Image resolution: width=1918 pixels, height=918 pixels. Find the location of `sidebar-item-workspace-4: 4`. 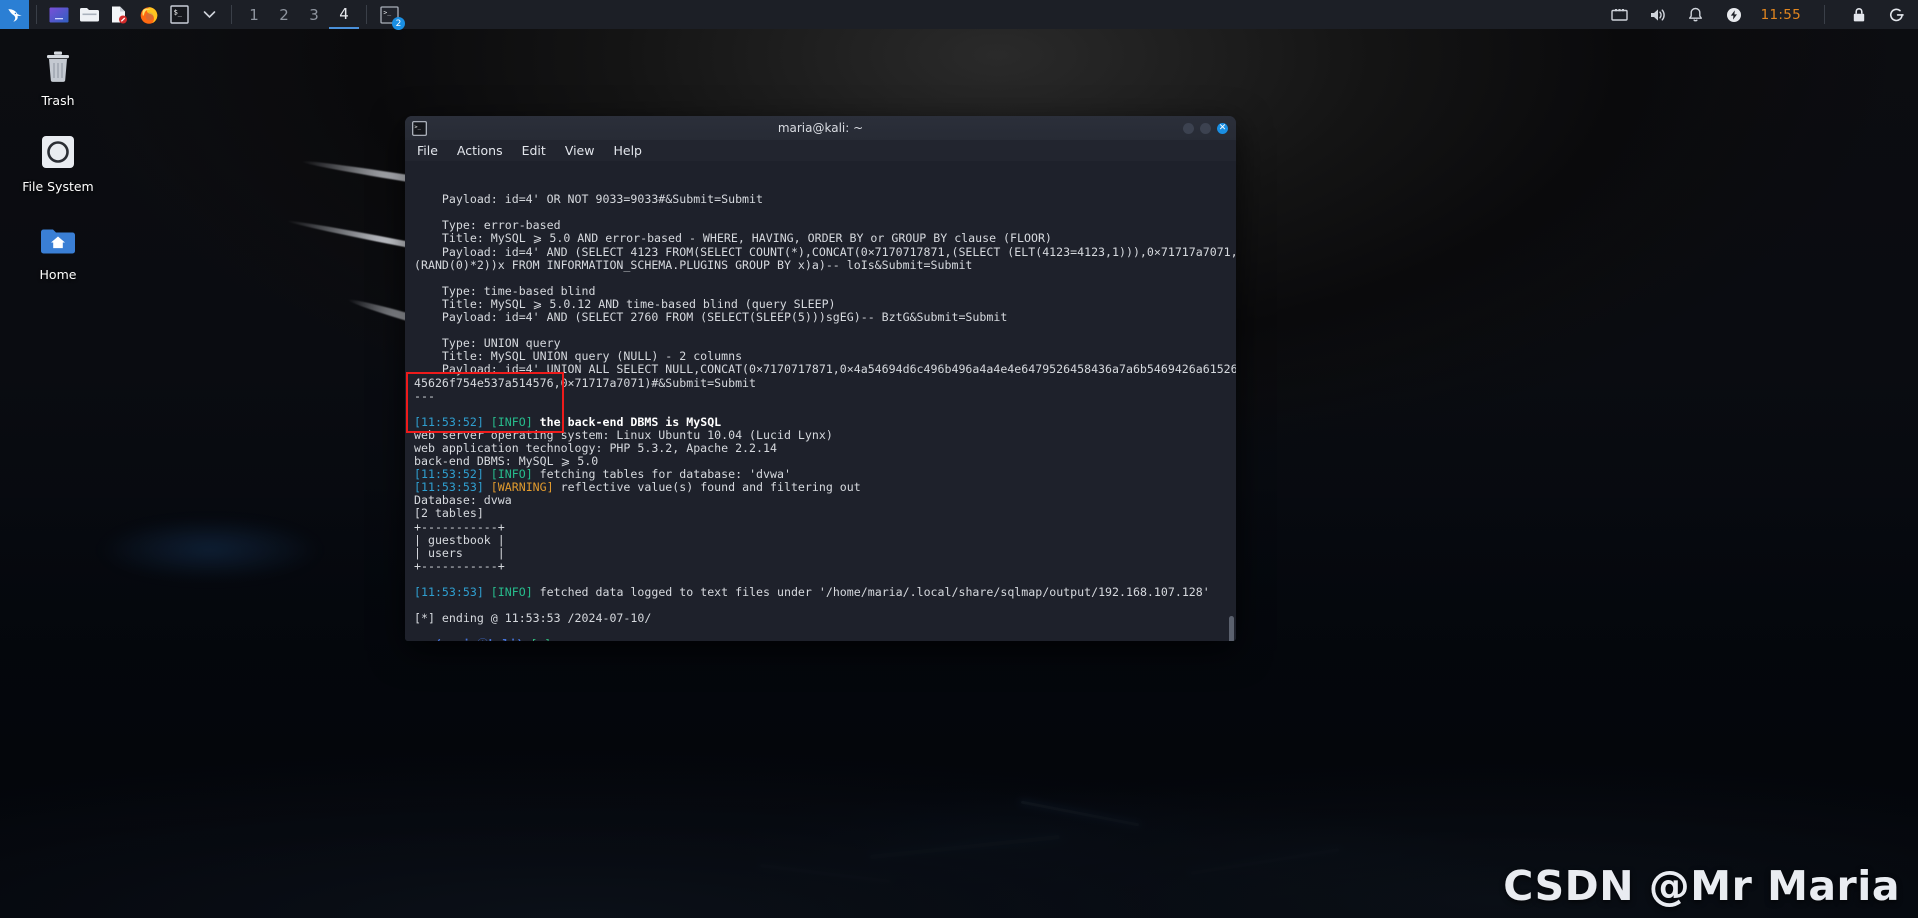

sidebar-item-workspace-4: 4 is located at coordinates (344, 14).